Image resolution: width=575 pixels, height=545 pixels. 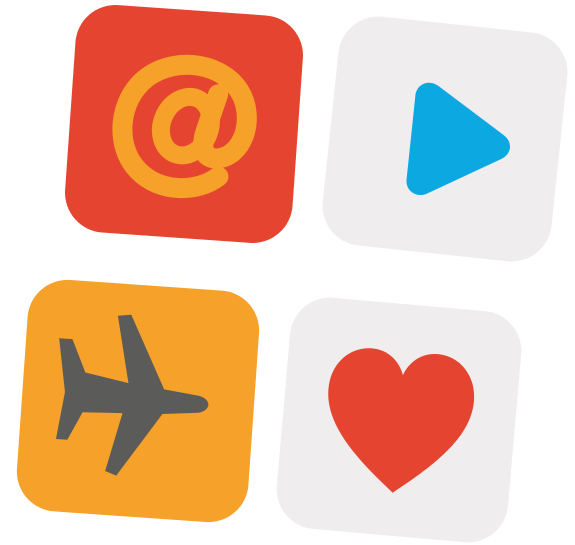 I want to click on at-sign-icon, so click(x=184, y=126).